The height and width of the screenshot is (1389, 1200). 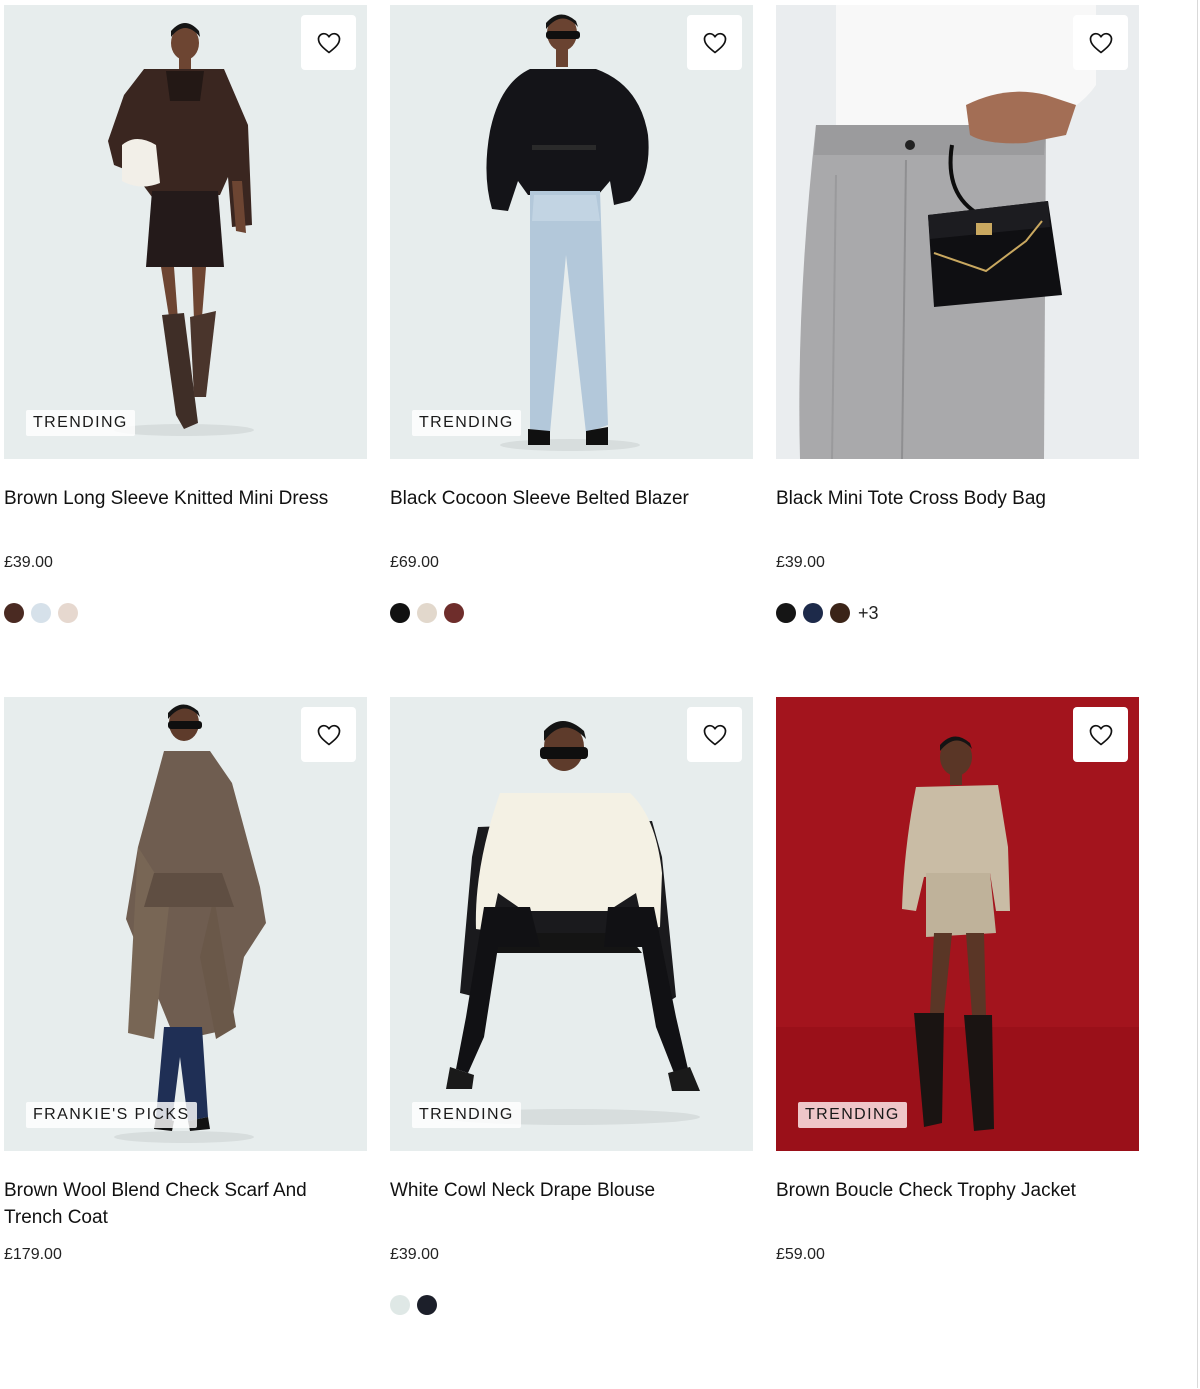 I want to click on product-photo-boucle-jacket, so click(x=957, y=924).